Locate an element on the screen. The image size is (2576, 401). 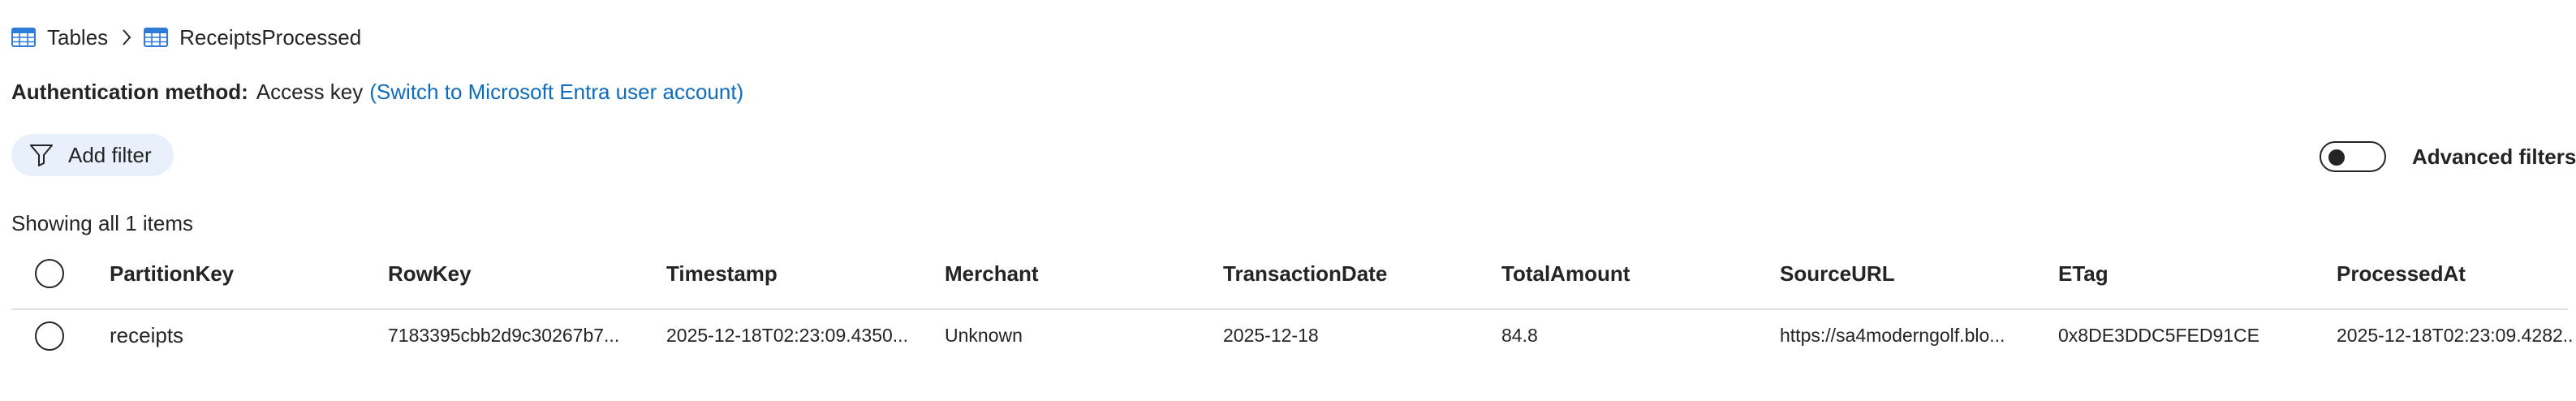
cell-merchant: Unknown is located at coordinates (1074, 335).